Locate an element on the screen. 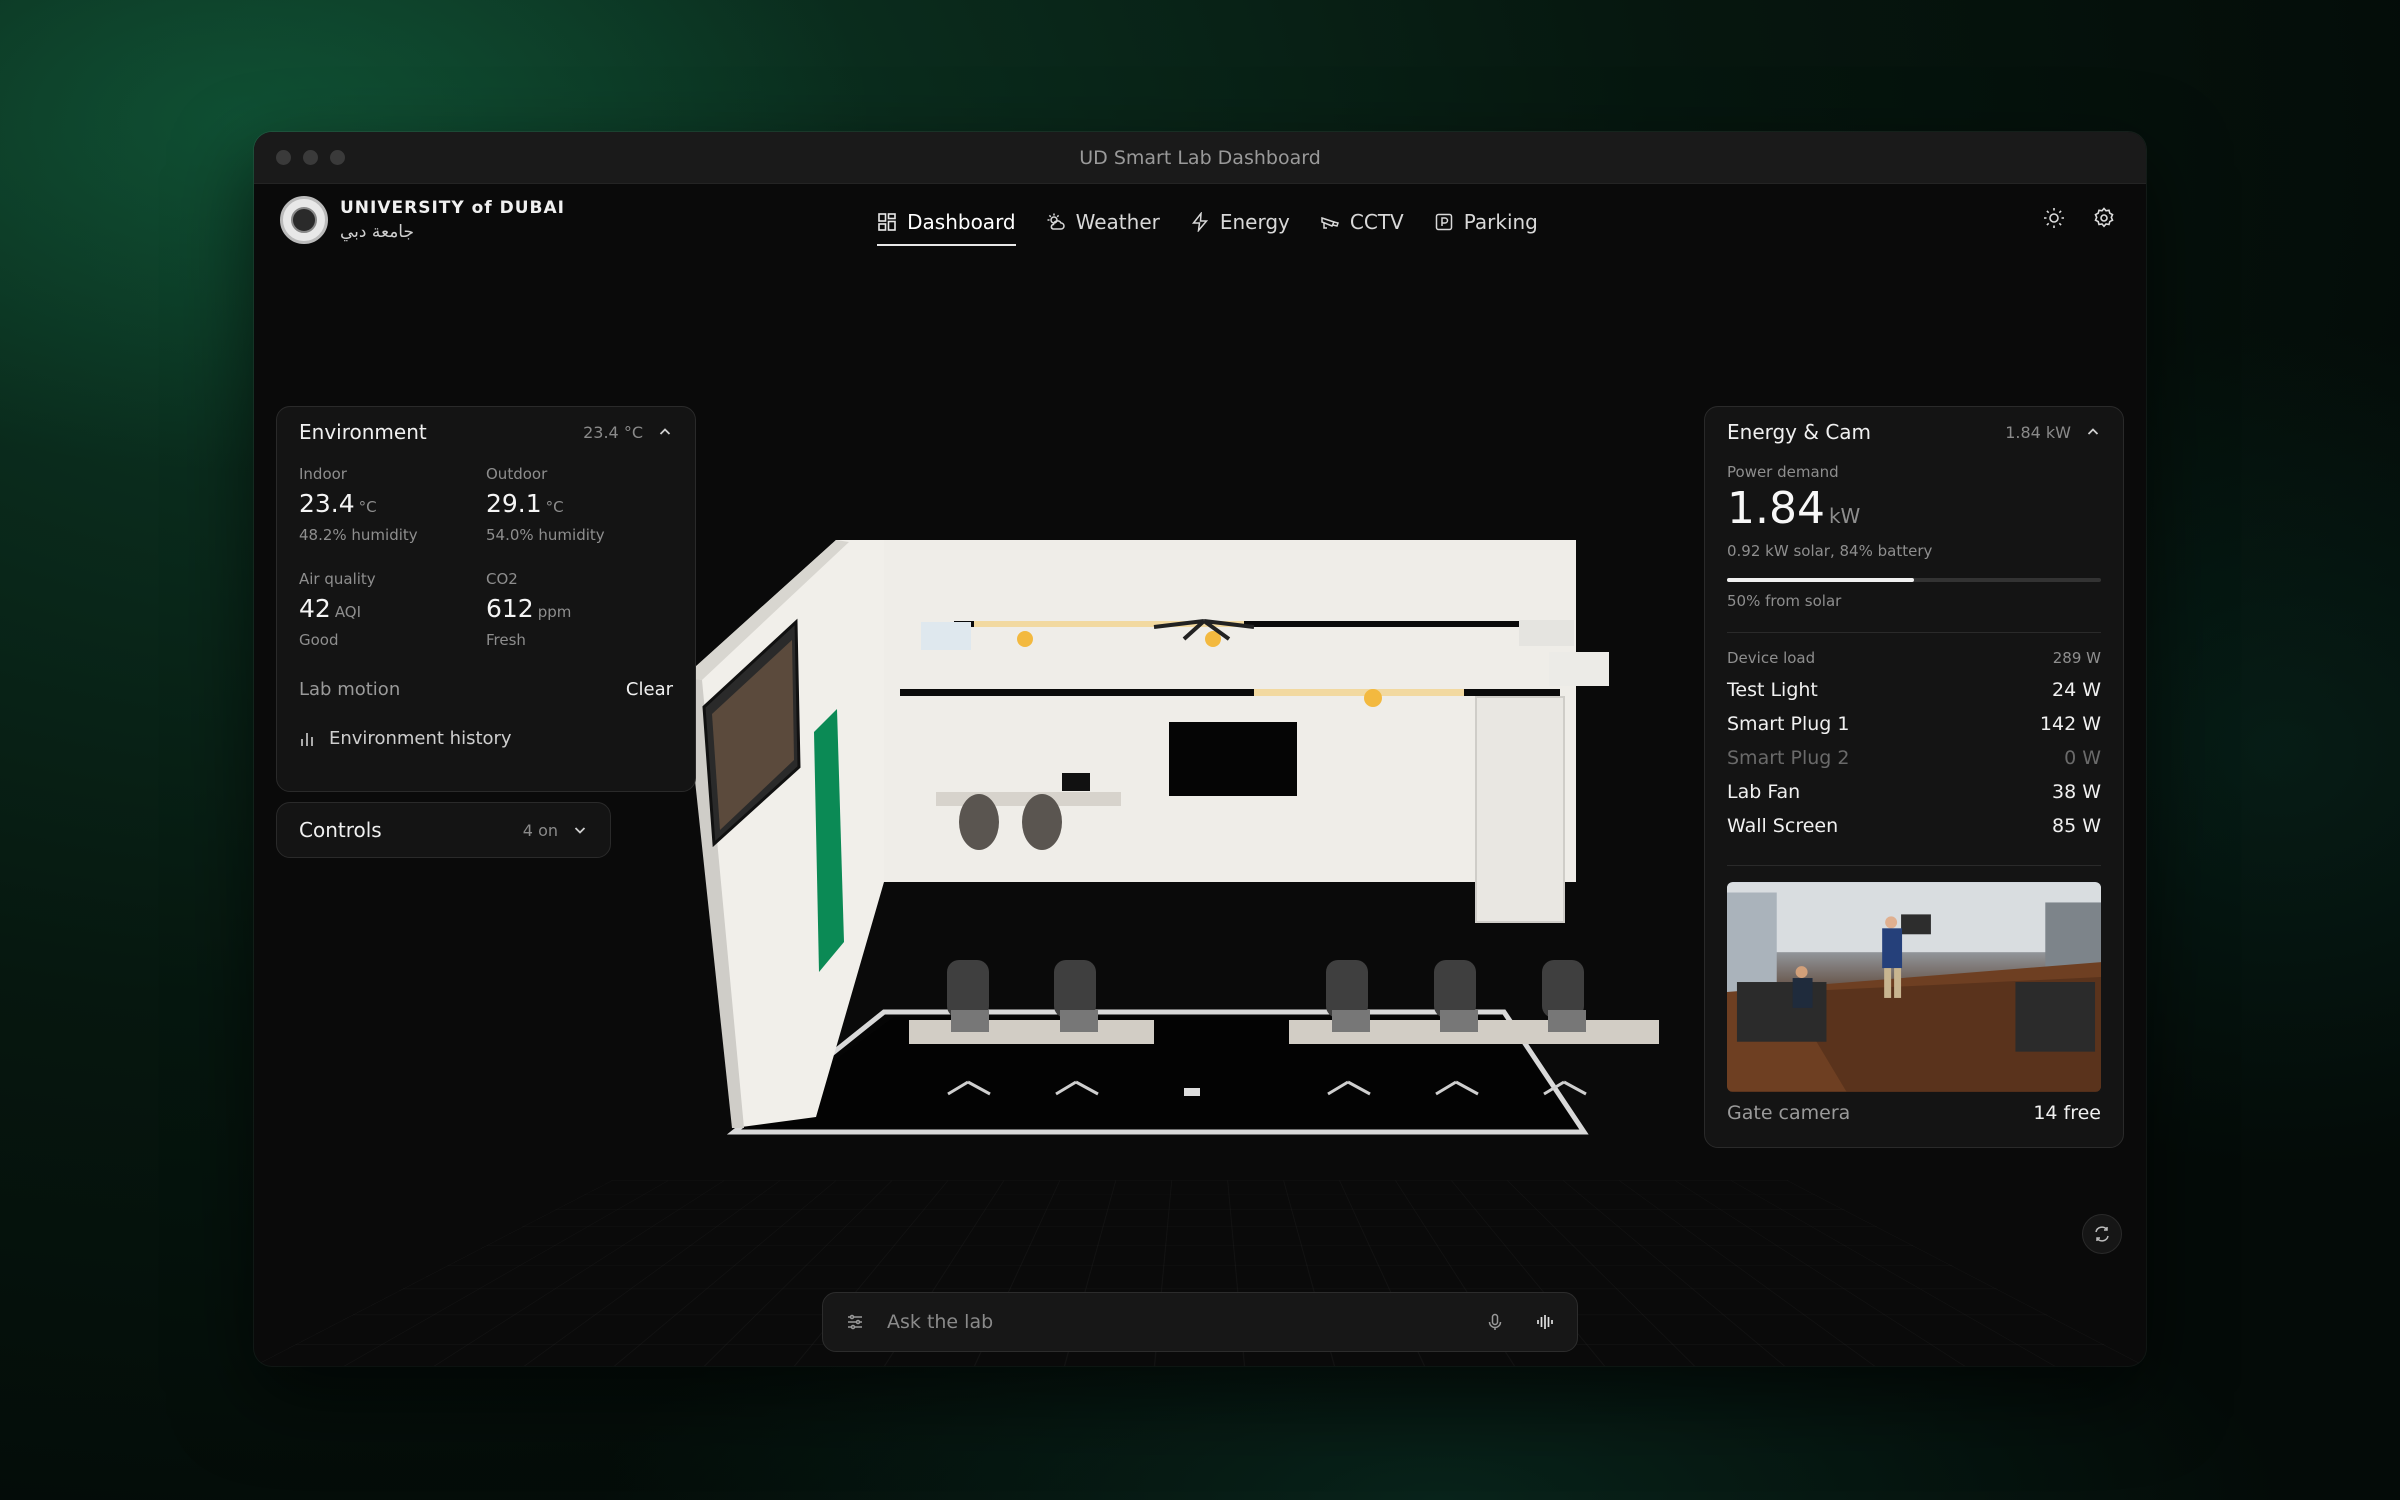  power-source-detail: 0.92 kW solar, 84% battery is located at coordinates (1830, 551).